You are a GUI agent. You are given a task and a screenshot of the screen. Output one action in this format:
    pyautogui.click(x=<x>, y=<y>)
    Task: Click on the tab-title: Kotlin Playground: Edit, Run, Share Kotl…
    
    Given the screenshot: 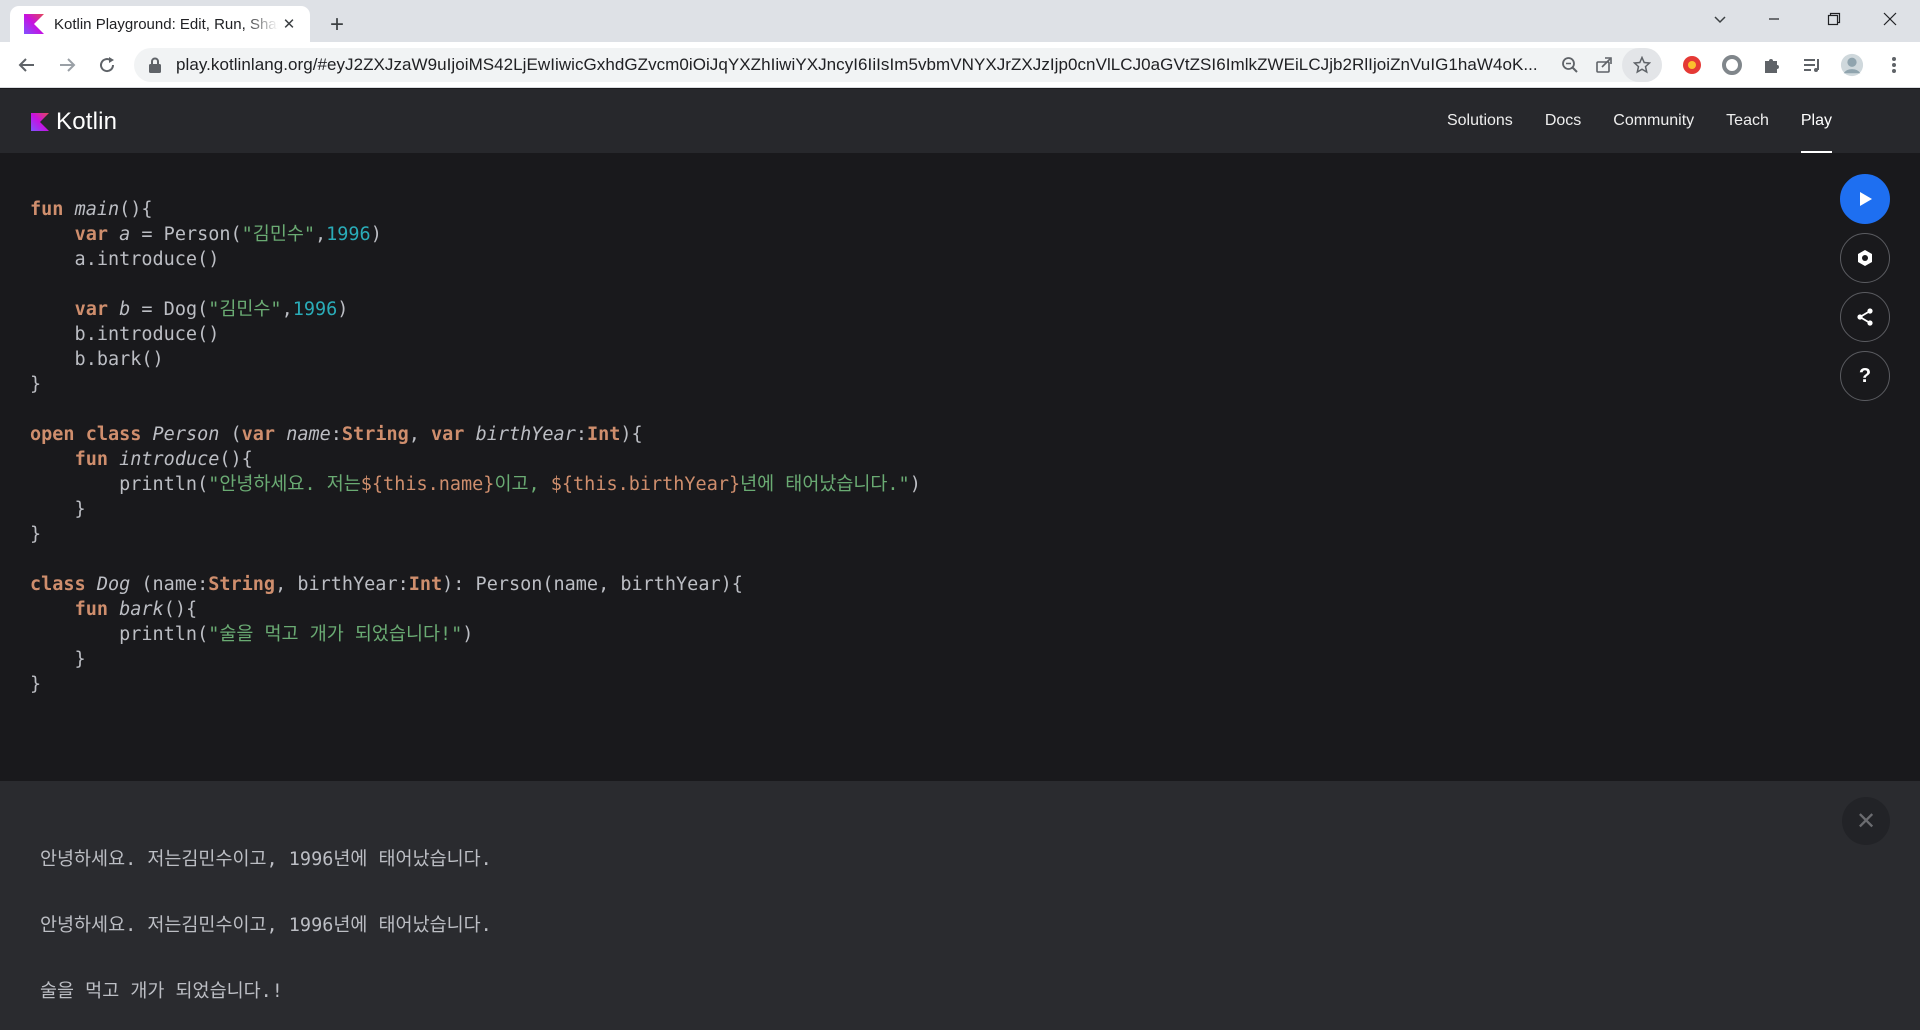 What is the action you would take?
    pyautogui.click(x=166, y=24)
    